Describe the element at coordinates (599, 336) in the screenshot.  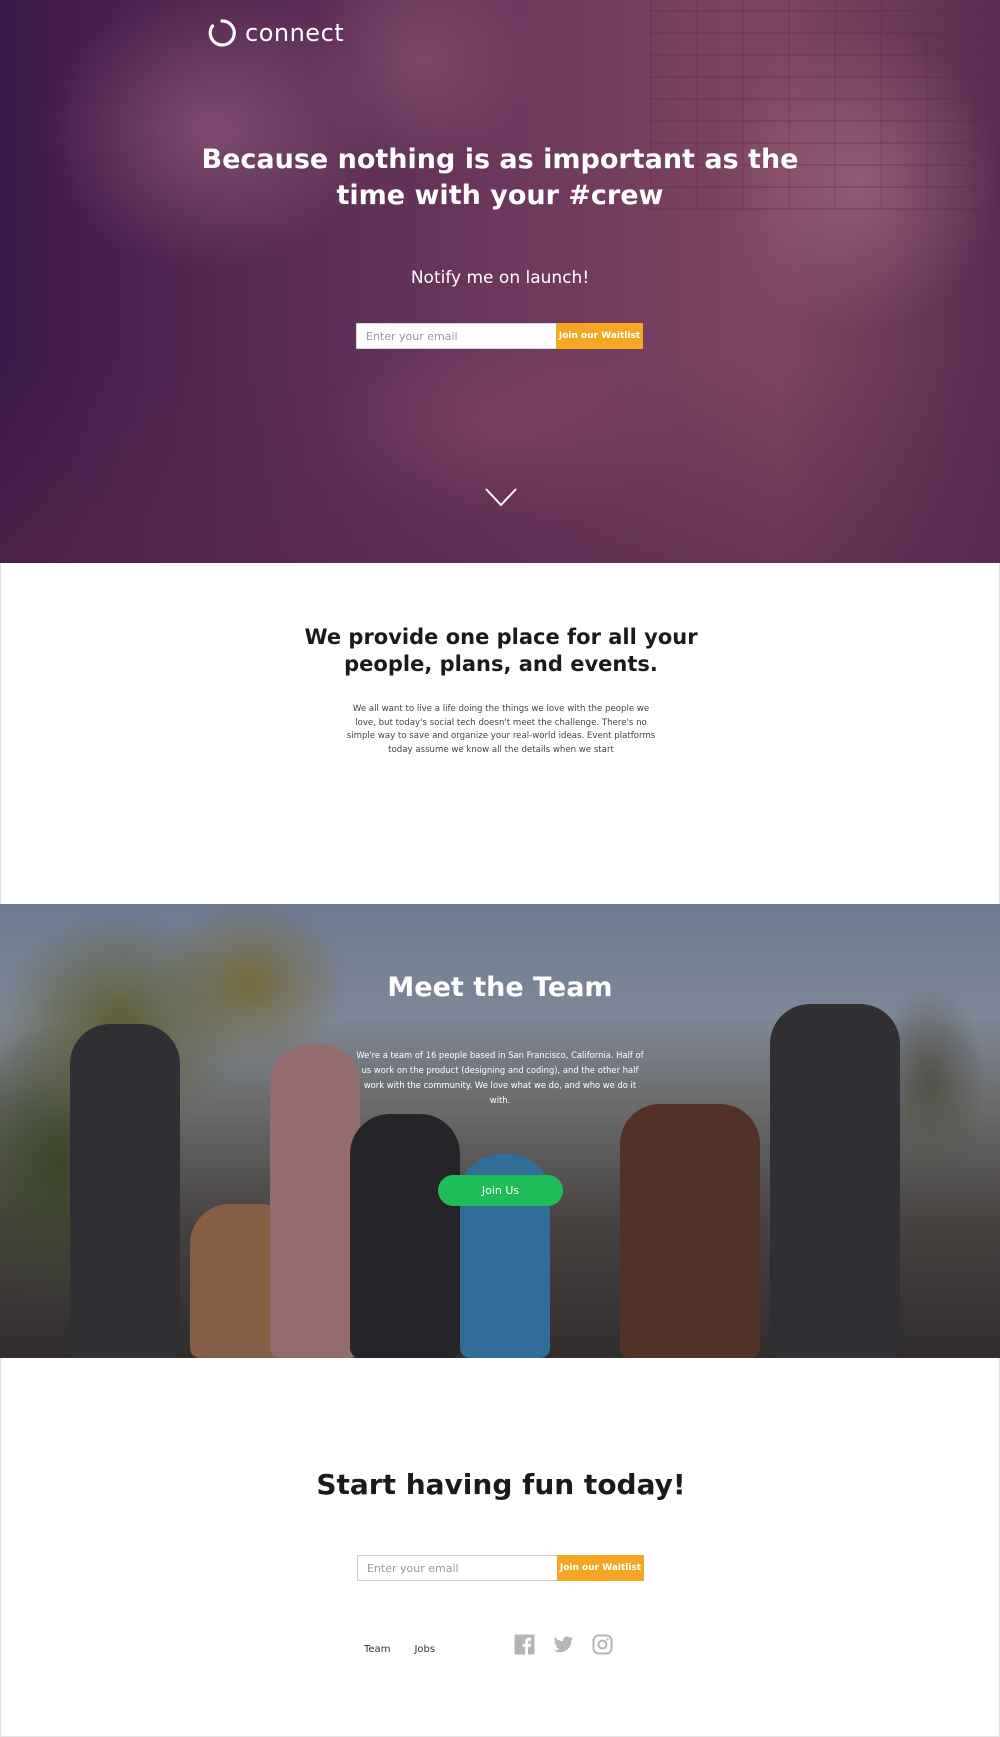
I see `hero-join-waitlist-button: Join our Waitlist` at that location.